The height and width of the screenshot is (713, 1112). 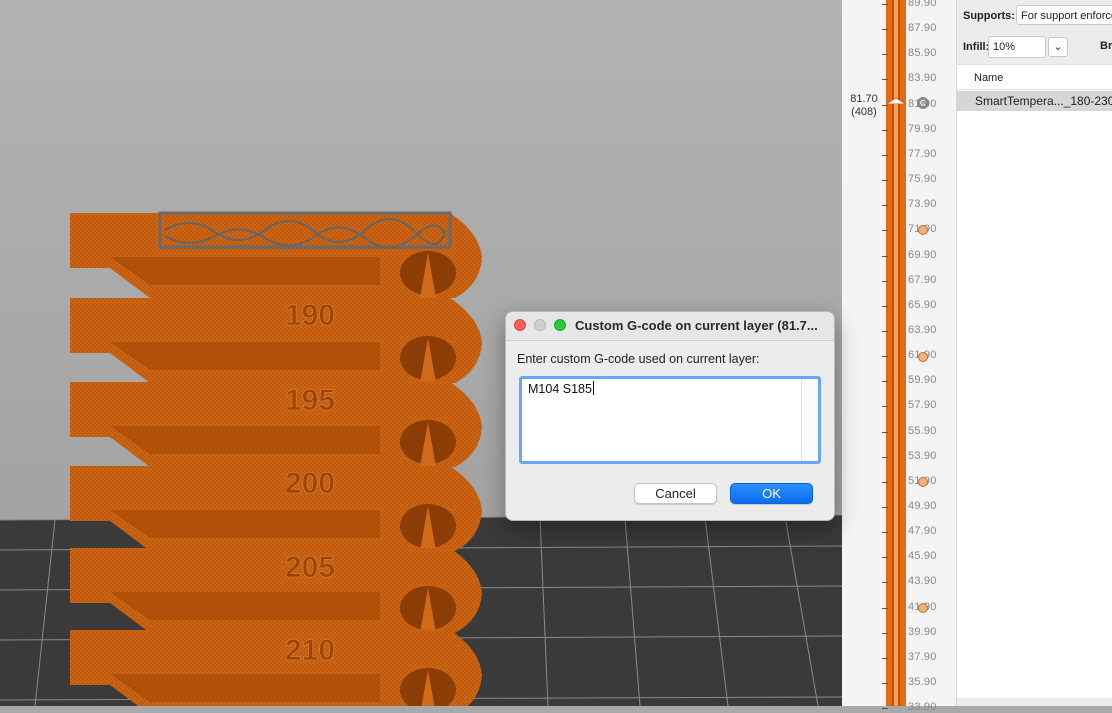 I want to click on column-header-name: Name, so click(x=988, y=78).